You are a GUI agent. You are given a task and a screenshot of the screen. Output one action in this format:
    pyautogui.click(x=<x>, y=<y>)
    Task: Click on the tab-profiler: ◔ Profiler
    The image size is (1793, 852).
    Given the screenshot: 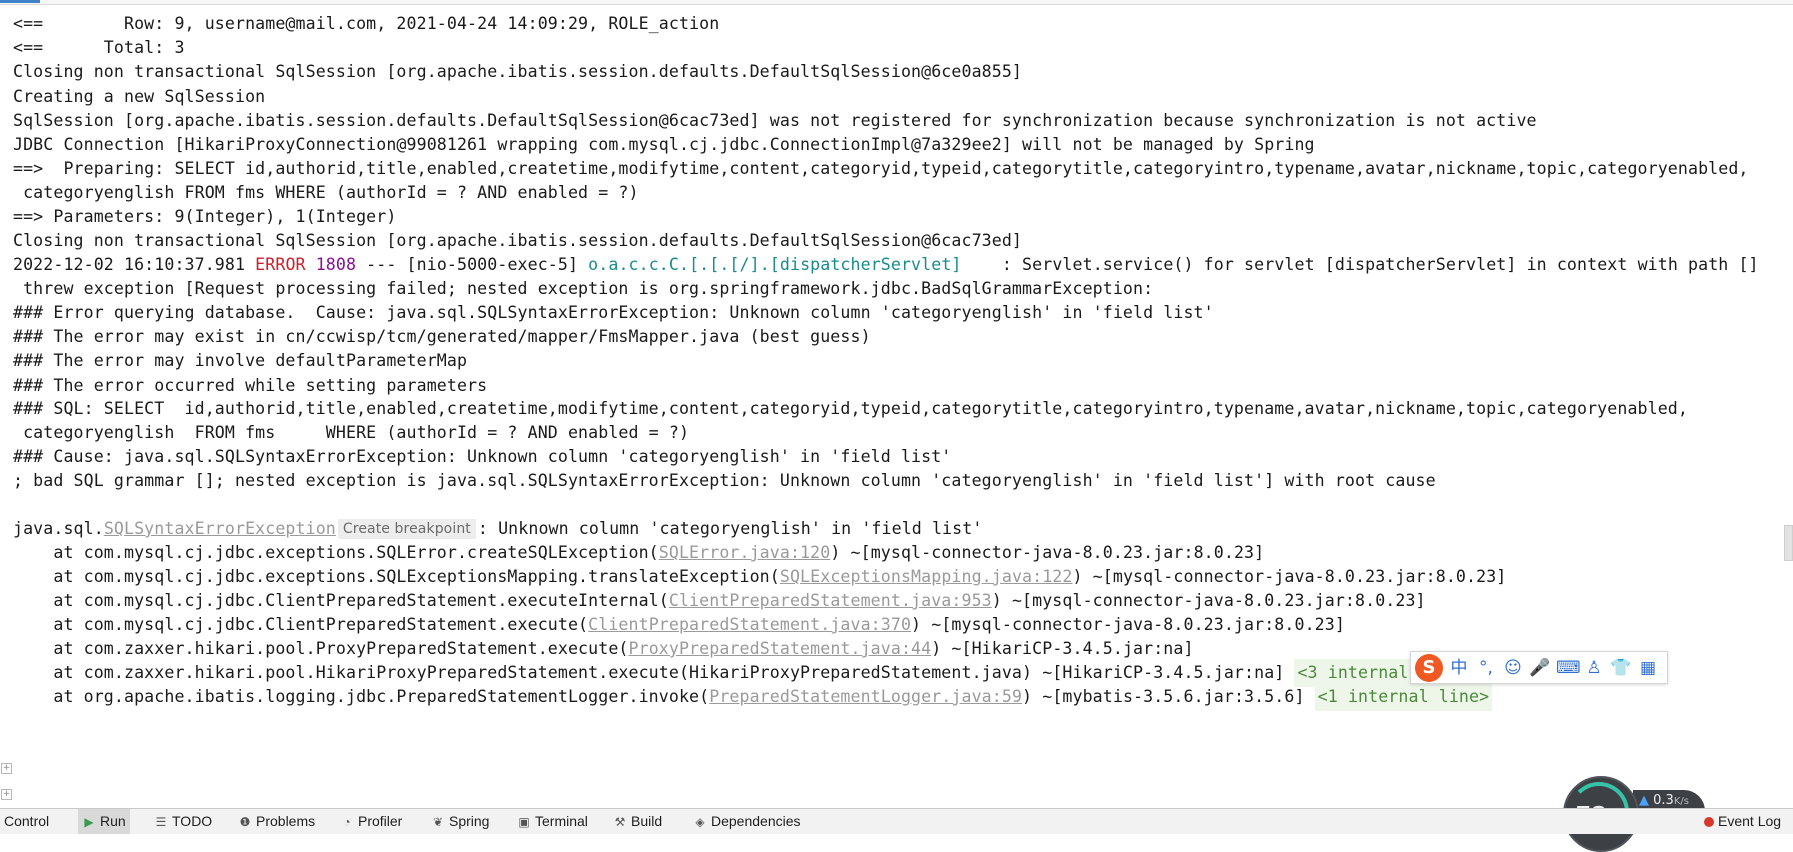 What is the action you would take?
    pyautogui.click(x=371, y=821)
    